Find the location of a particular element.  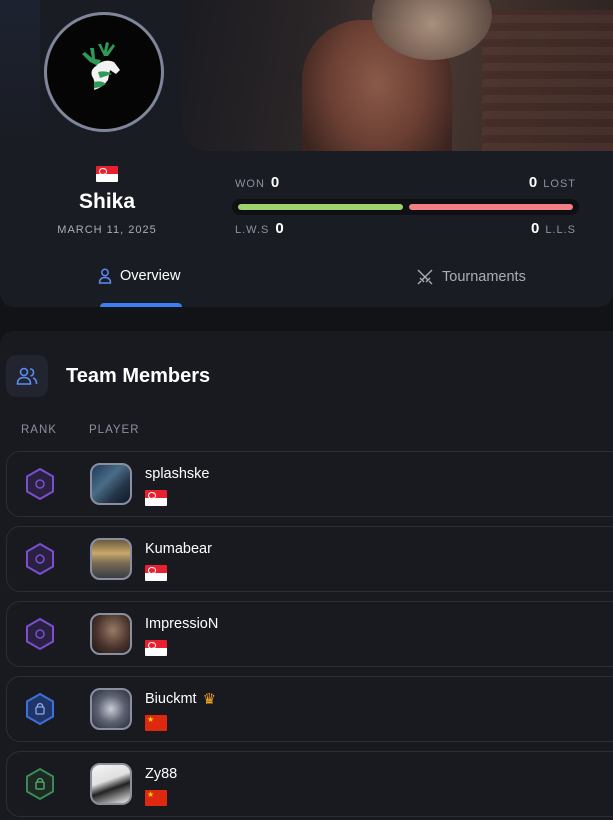

player-name: Kumabear is located at coordinates (178, 549).